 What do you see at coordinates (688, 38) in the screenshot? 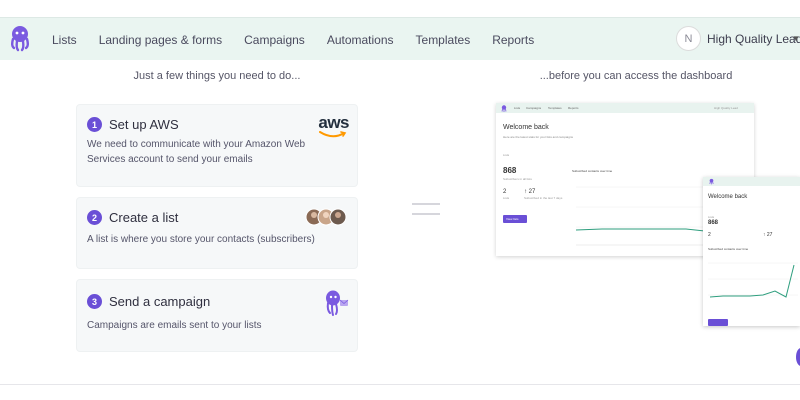
I see `avatar: N` at bounding box center [688, 38].